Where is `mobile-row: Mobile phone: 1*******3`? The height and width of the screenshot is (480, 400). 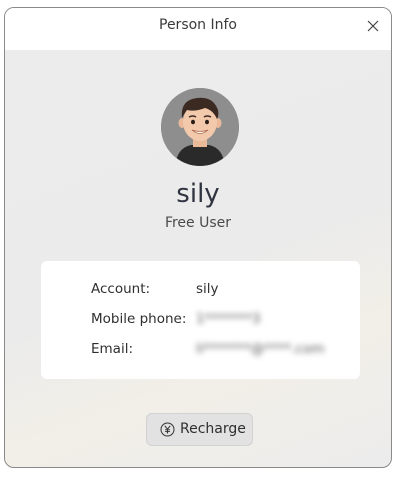
mobile-row: Mobile phone: 1*******3 is located at coordinates (200, 321).